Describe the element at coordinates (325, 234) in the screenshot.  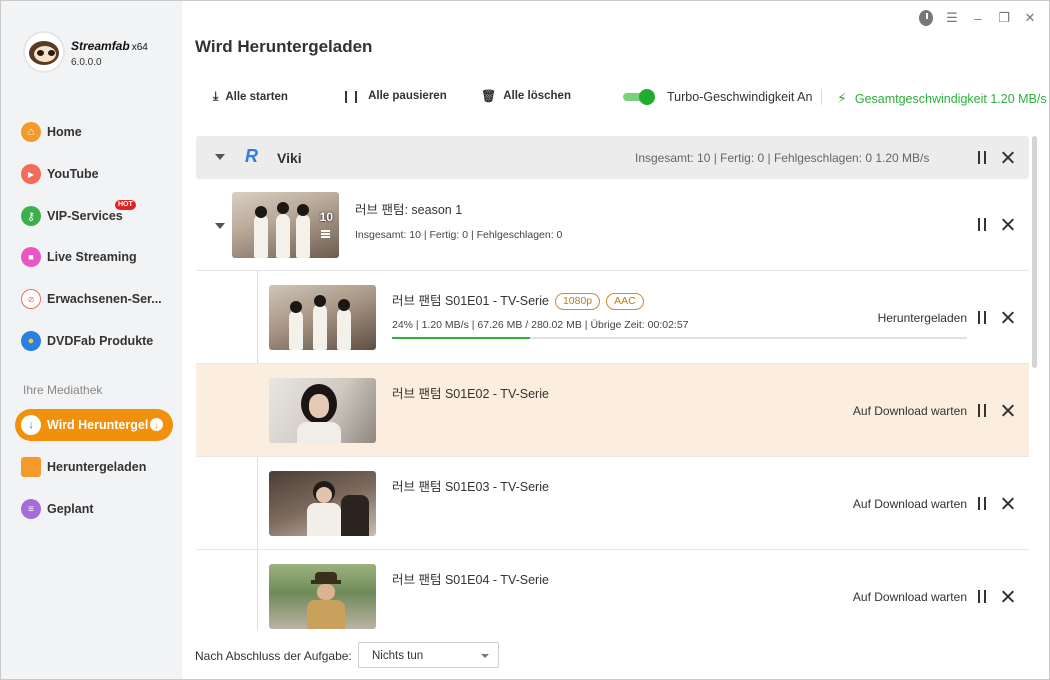
I see `list-icon` at that location.